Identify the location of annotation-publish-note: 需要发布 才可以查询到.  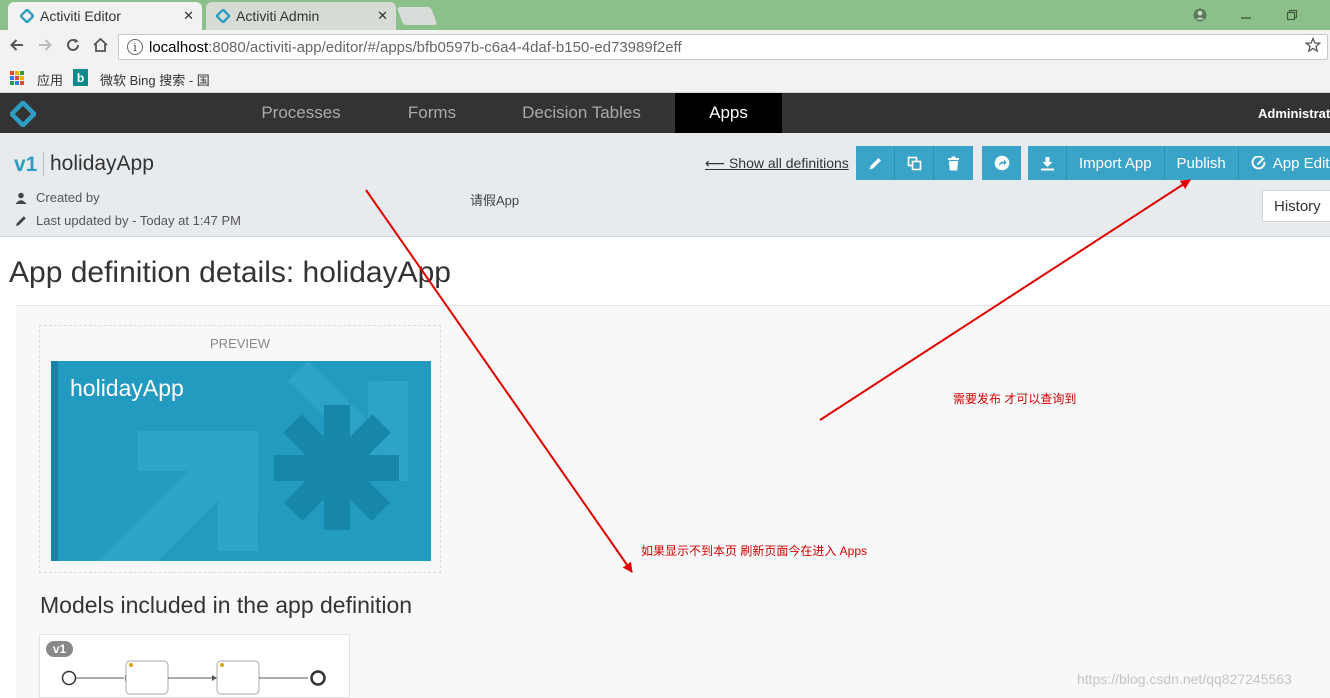
(1015, 399).